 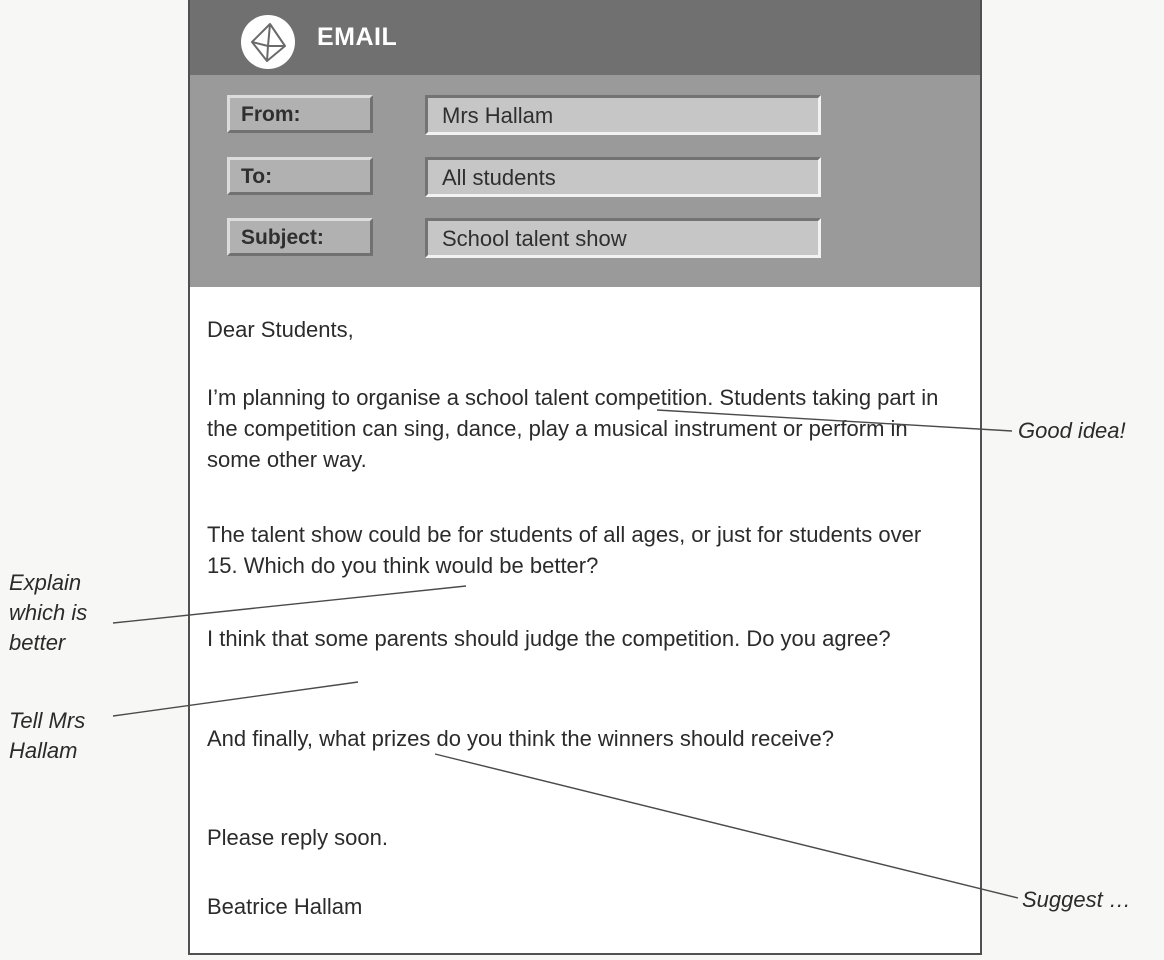 I want to click on annotation-good-idea: Good idea!, so click(x=1072, y=430).